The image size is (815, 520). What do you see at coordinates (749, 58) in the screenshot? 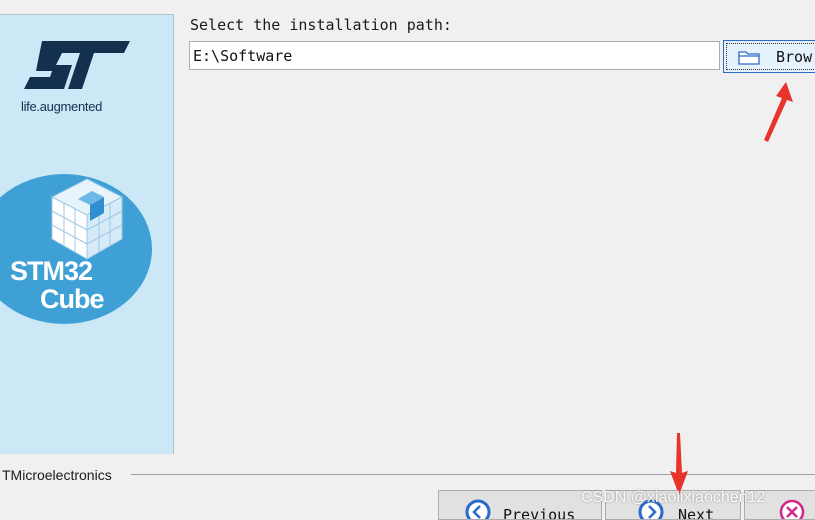
I see `folder-icon` at bounding box center [749, 58].